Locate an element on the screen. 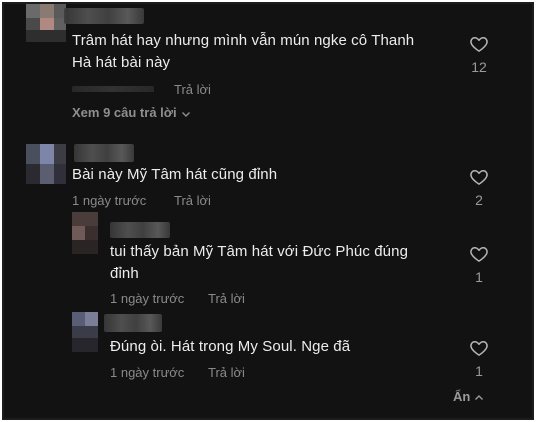 The image size is (536, 422). timestamp-redacted is located at coordinates (113, 87).